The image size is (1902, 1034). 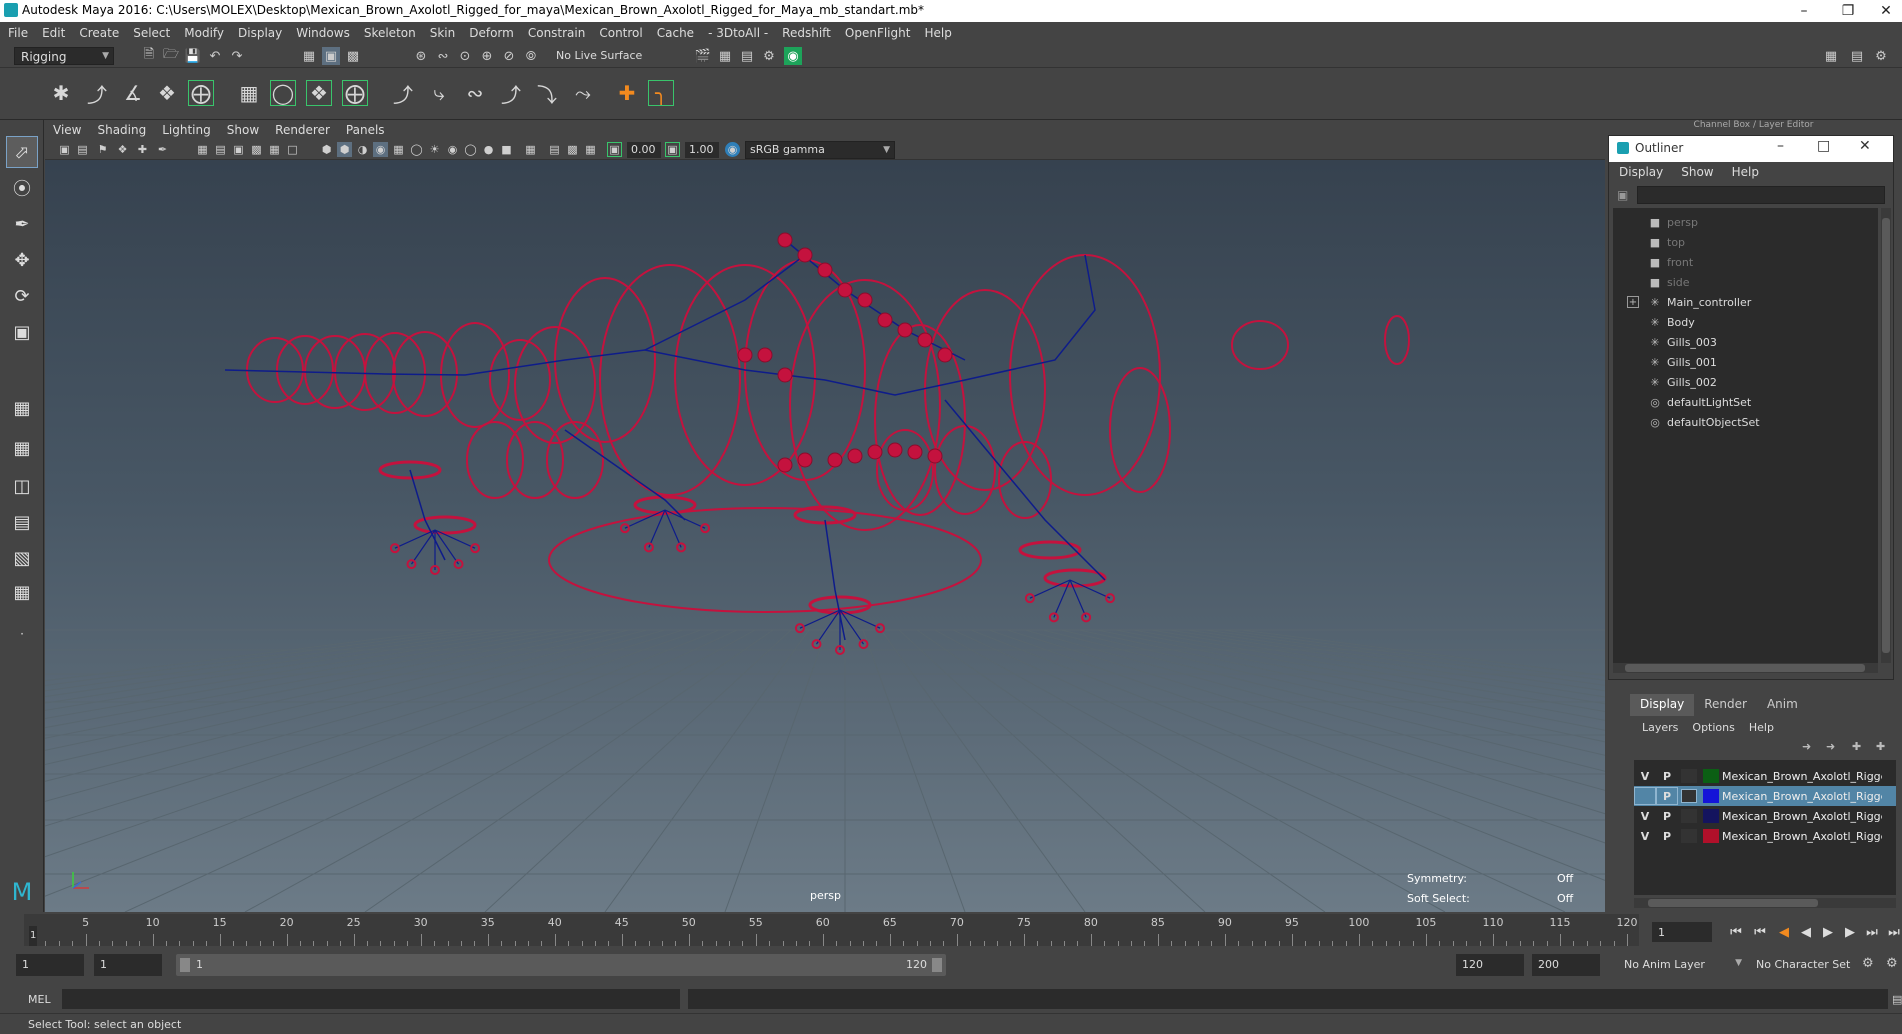 What do you see at coordinates (323, 33) in the screenshot?
I see `menu-windows: Windows` at bounding box center [323, 33].